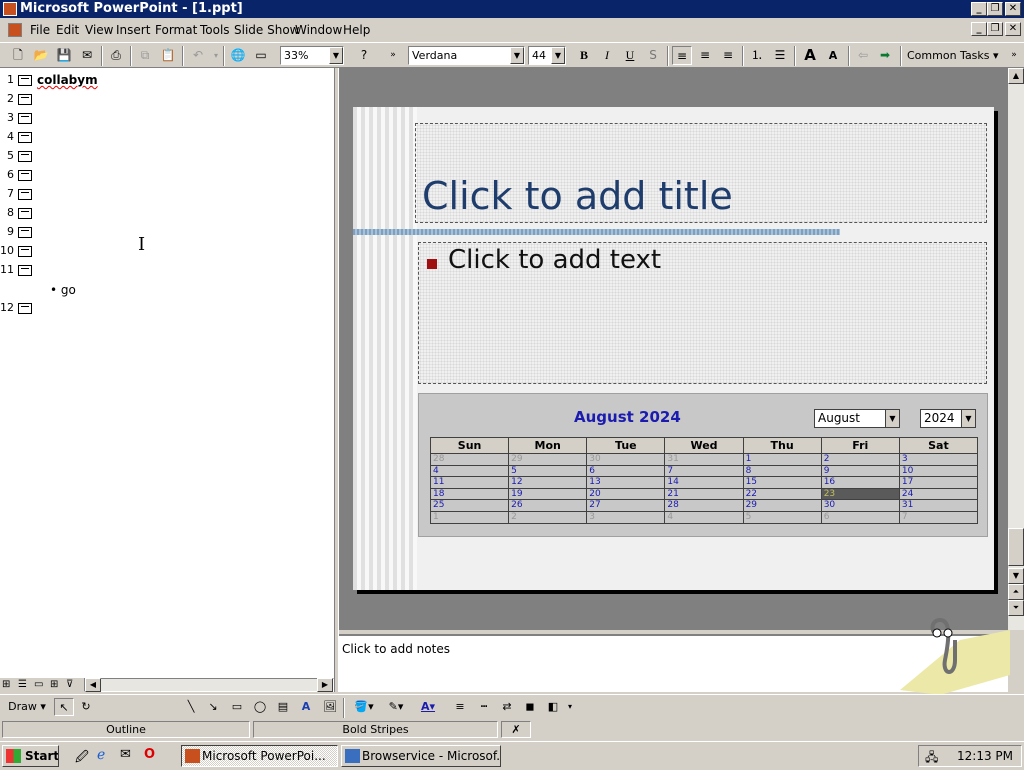  I want to click on body-placeholder: Click to add text, so click(702, 313).